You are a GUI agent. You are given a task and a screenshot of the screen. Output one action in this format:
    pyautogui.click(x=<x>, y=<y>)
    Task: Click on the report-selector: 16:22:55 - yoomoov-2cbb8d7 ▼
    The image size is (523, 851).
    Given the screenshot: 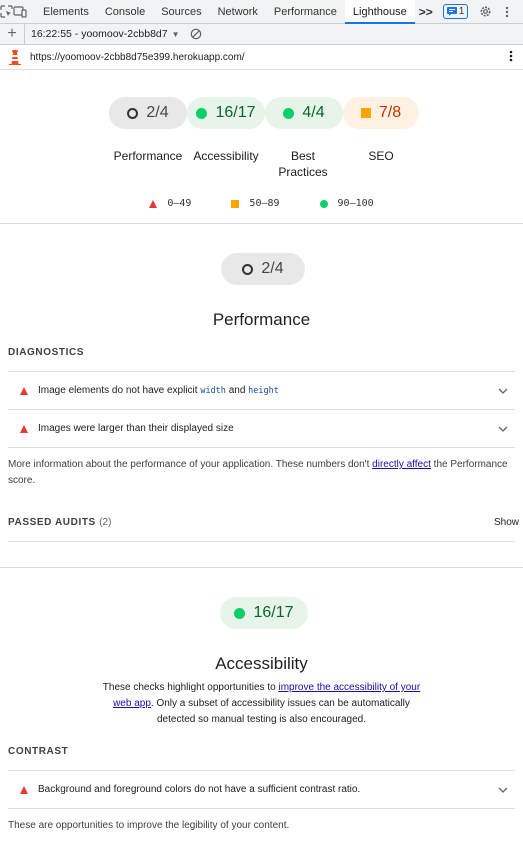 What is the action you would take?
    pyautogui.click(x=105, y=34)
    